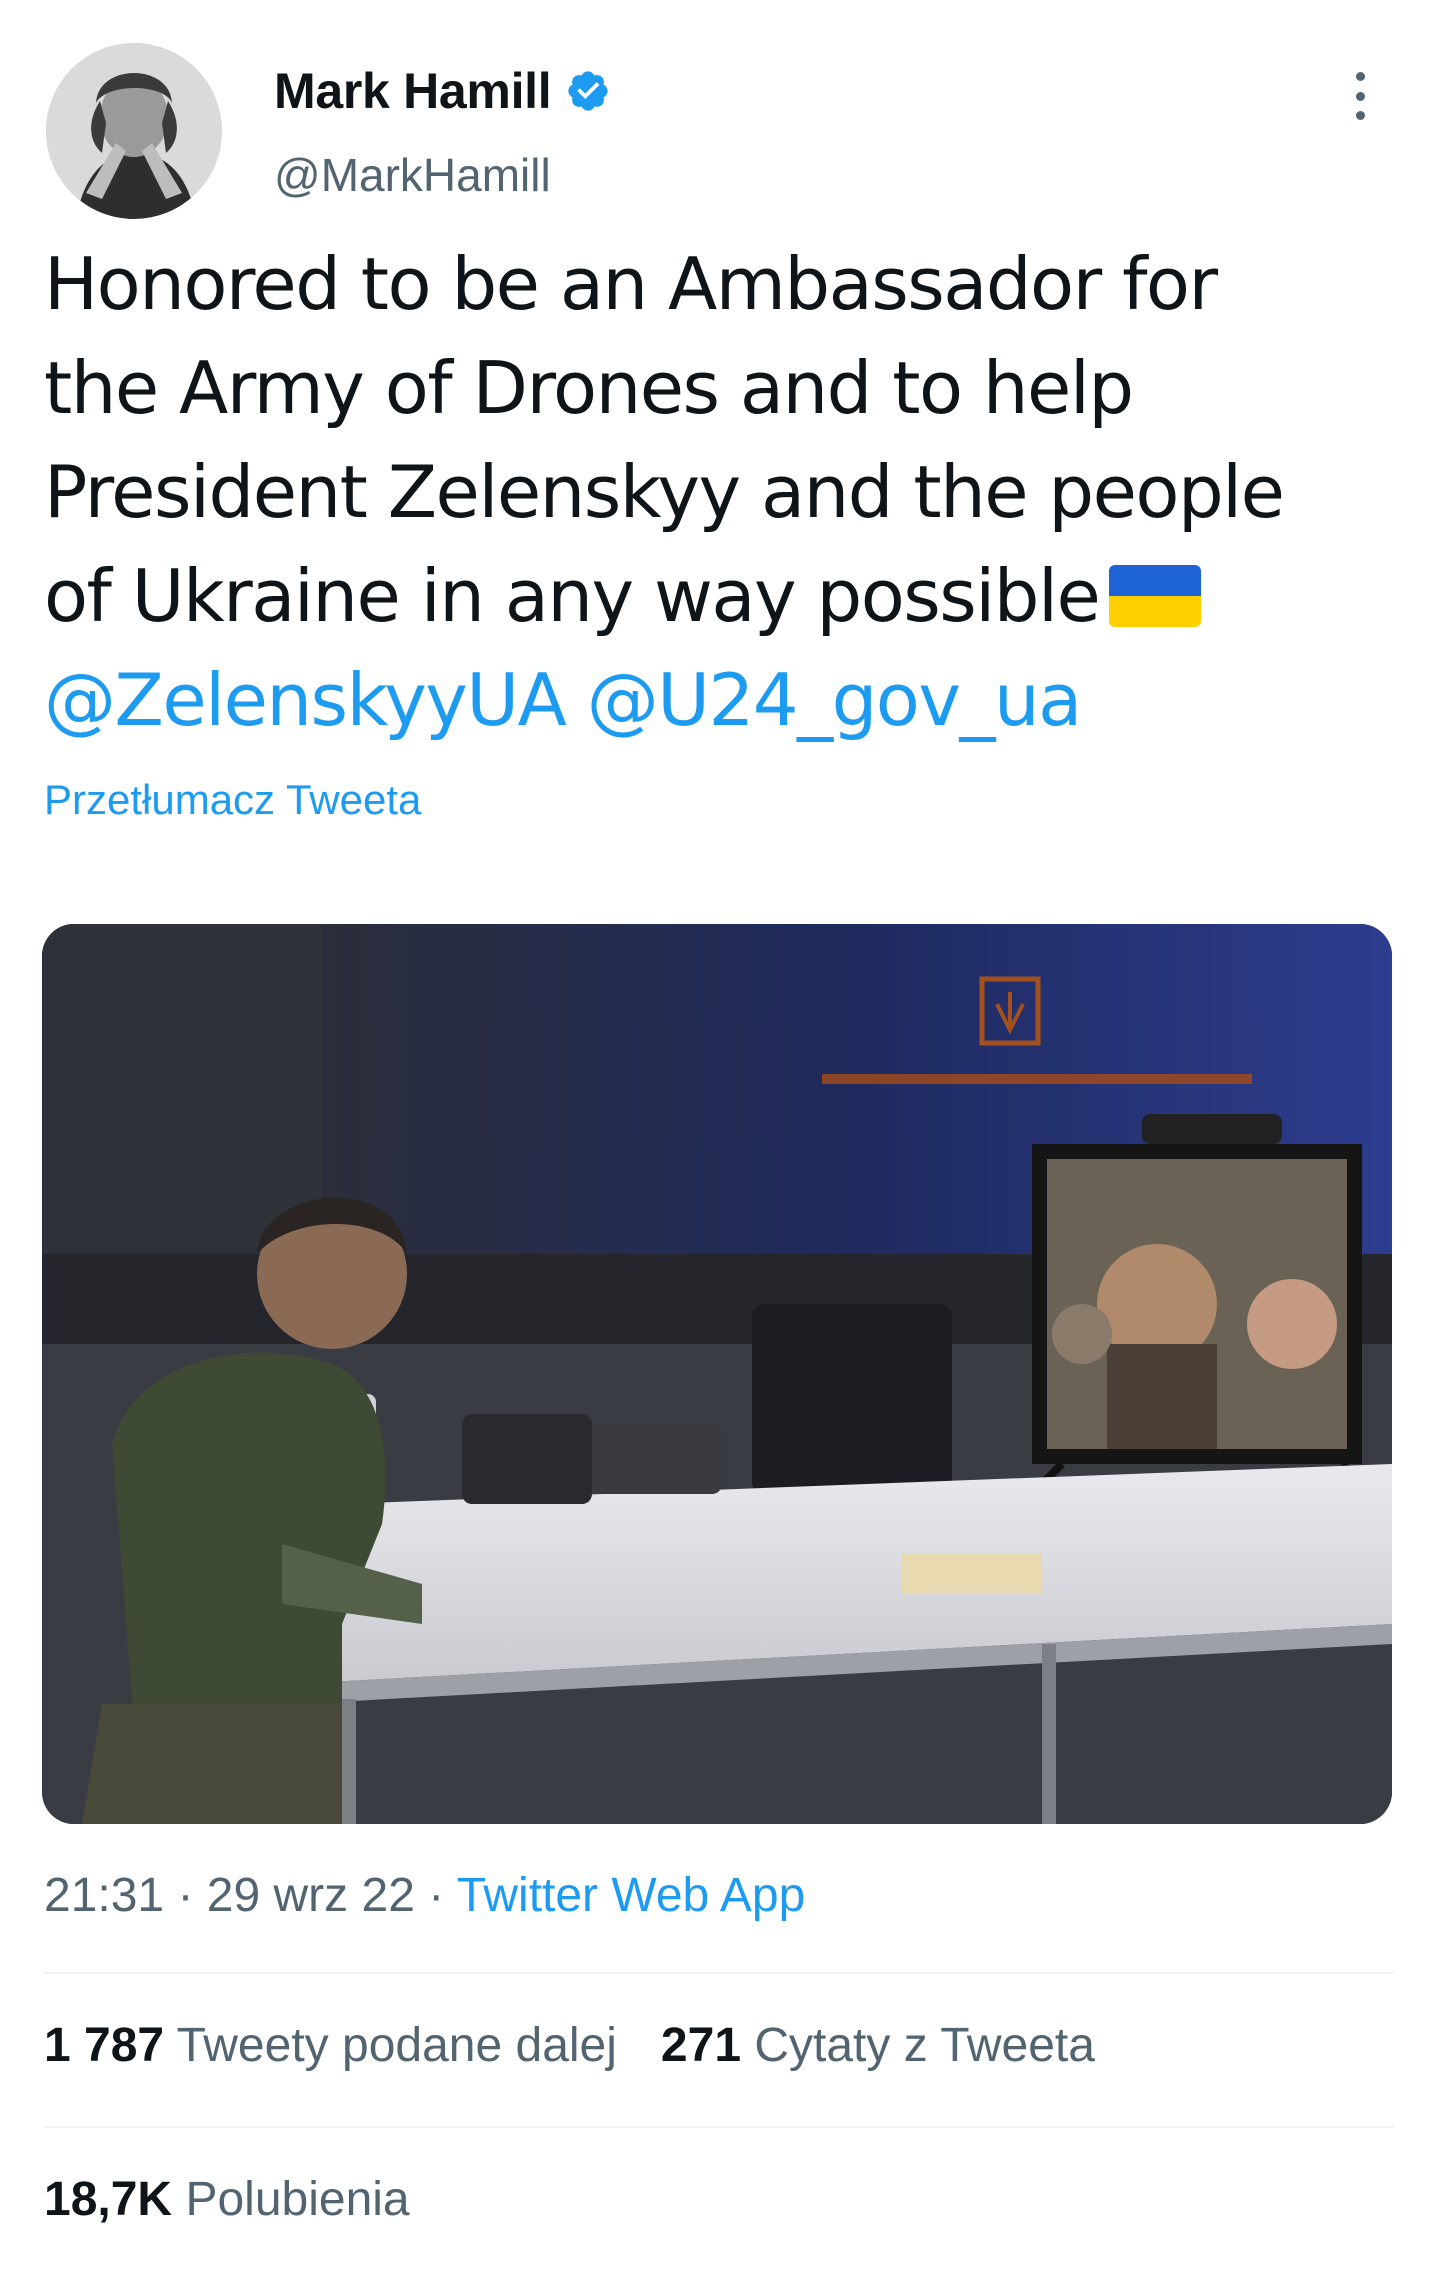 The width and height of the screenshot is (1440, 2276). What do you see at coordinates (297, 2199) in the screenshot?
I see `likes-label: Polubienia` at bounding box center [297, 2199].